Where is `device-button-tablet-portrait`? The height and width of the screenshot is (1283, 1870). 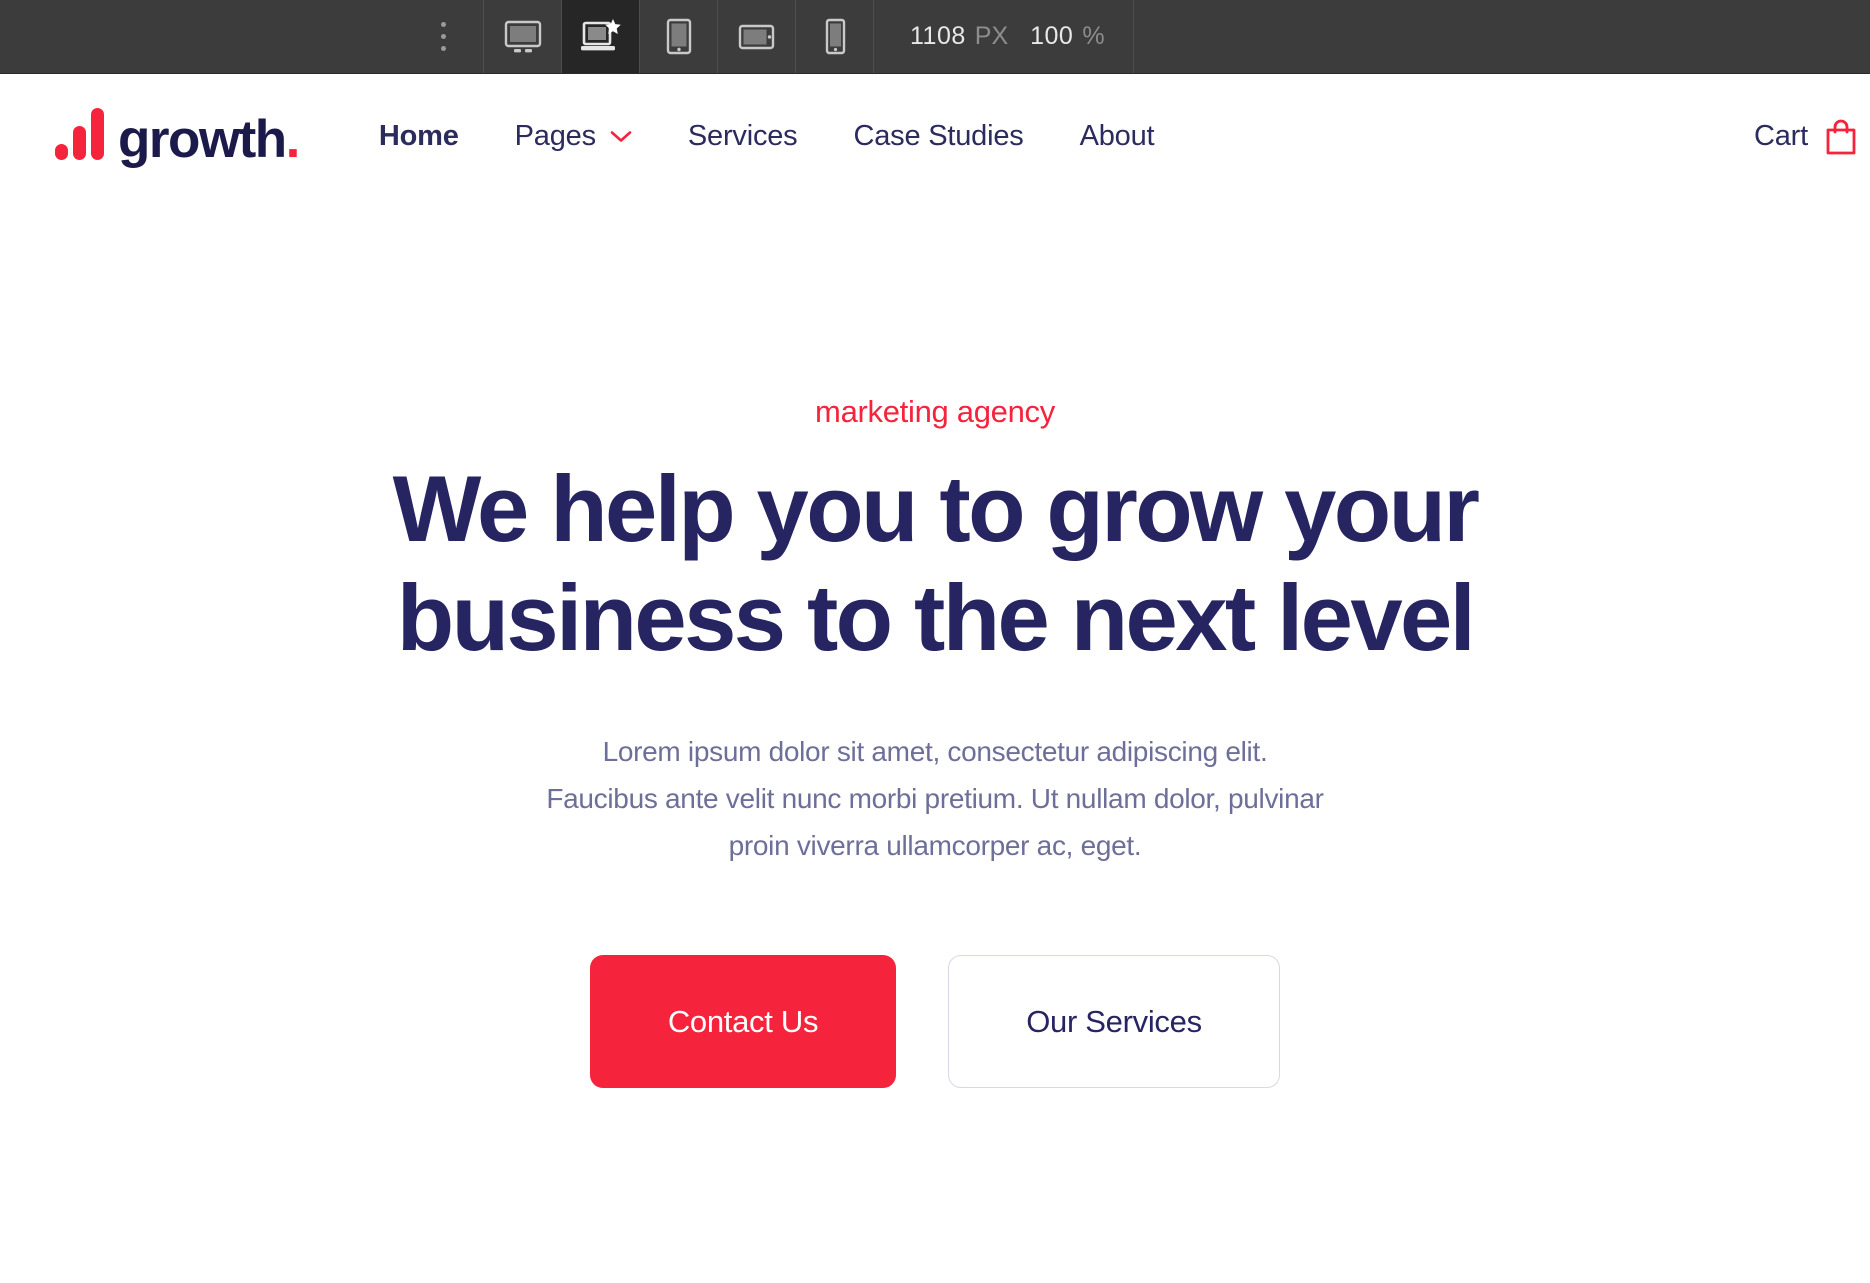
device-button-tablet-portrait is located at coordinates (678, 36).